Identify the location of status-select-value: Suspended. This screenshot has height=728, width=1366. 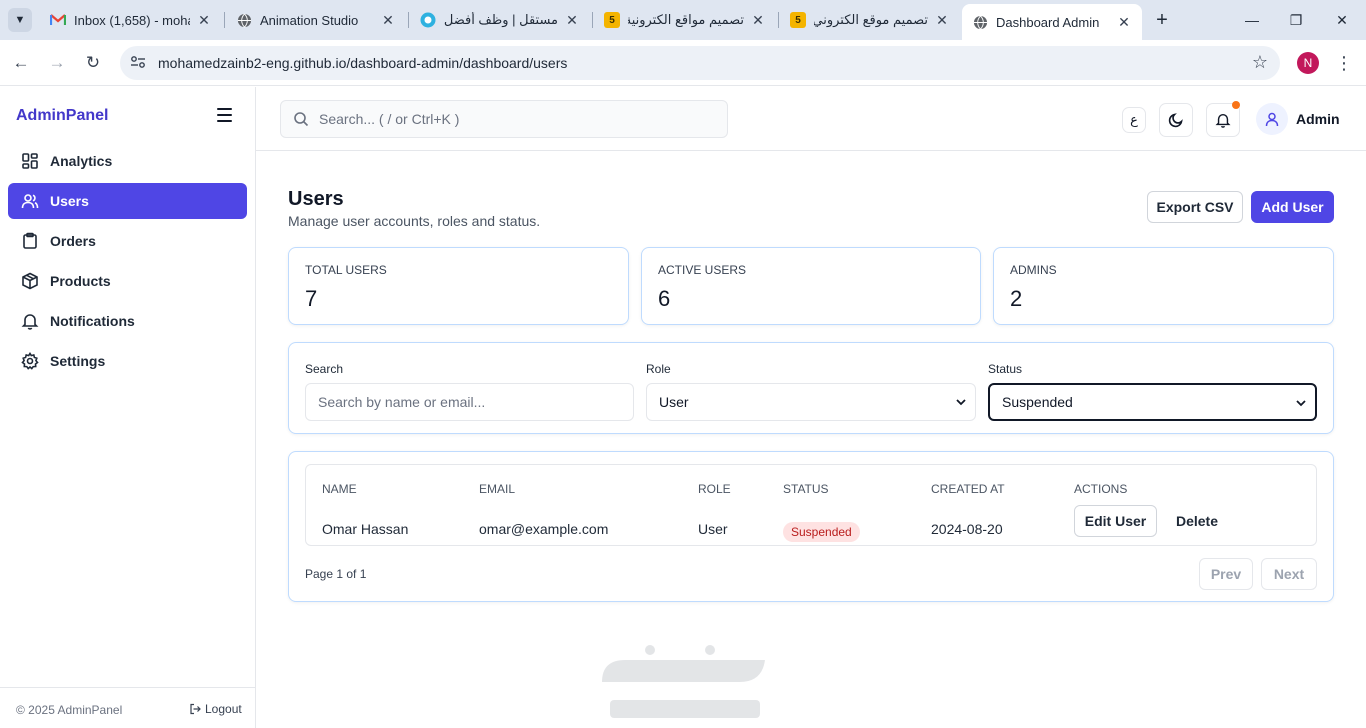
(1037, 402).